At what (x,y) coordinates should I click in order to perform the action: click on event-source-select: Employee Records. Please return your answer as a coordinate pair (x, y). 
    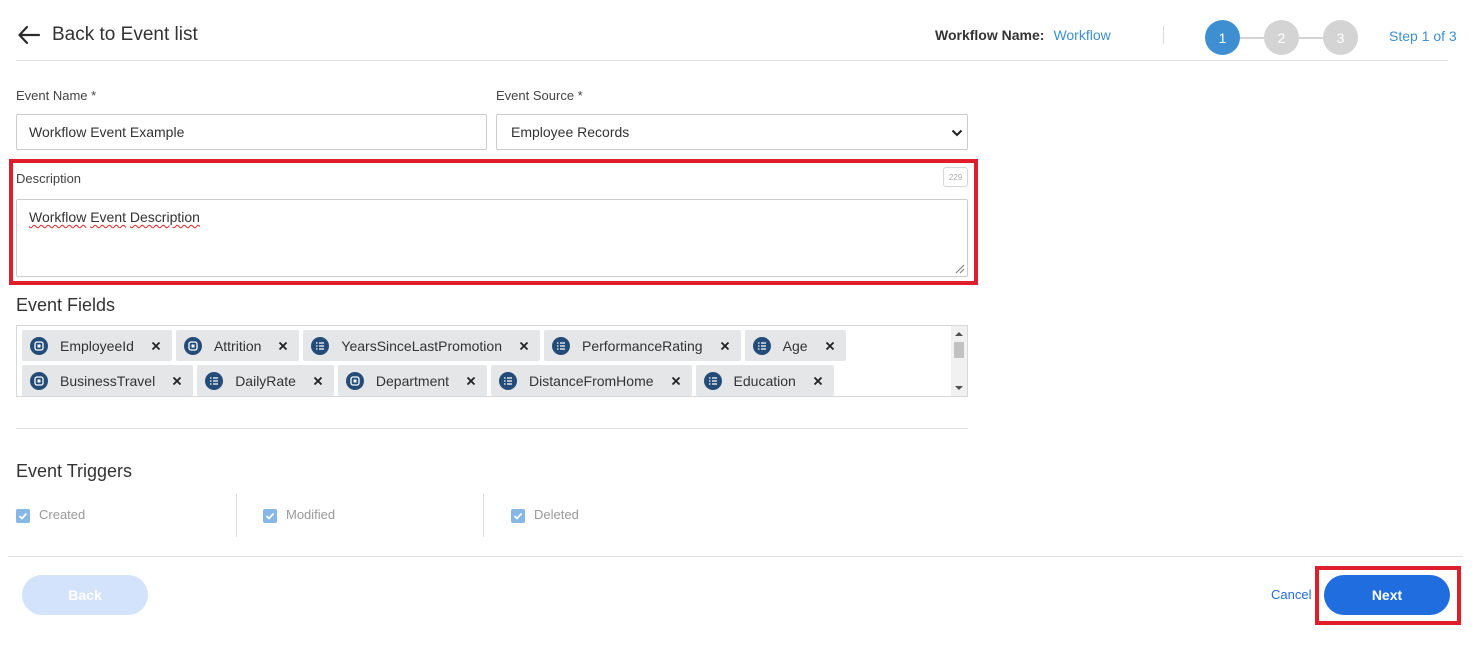
    Looking at the image, I should click on (732, 132).